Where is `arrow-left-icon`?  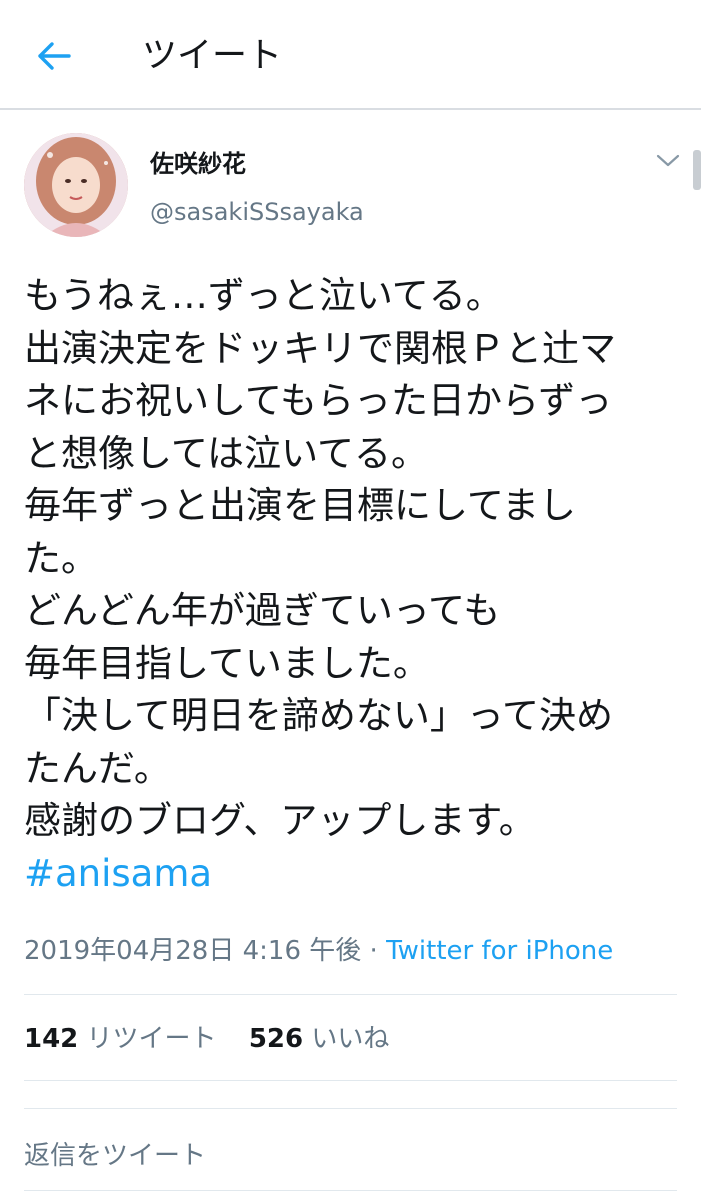
arrow-left-icon is located at coordinates (54, 56).